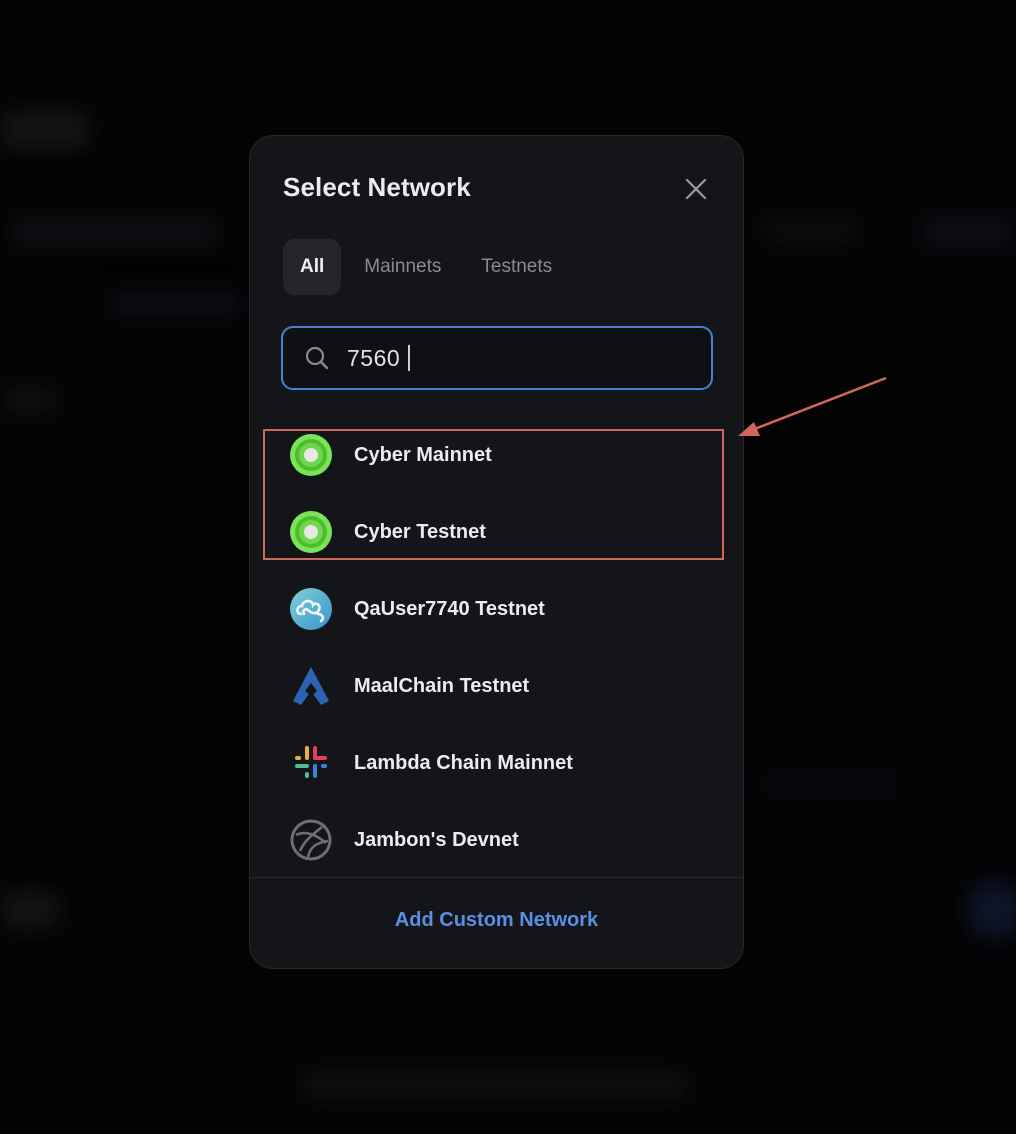 The height and width of the screenshot is (1134, 1016). Describe the element at coordinates (497, 358) in the screenshot. I see `search-field` at that location.